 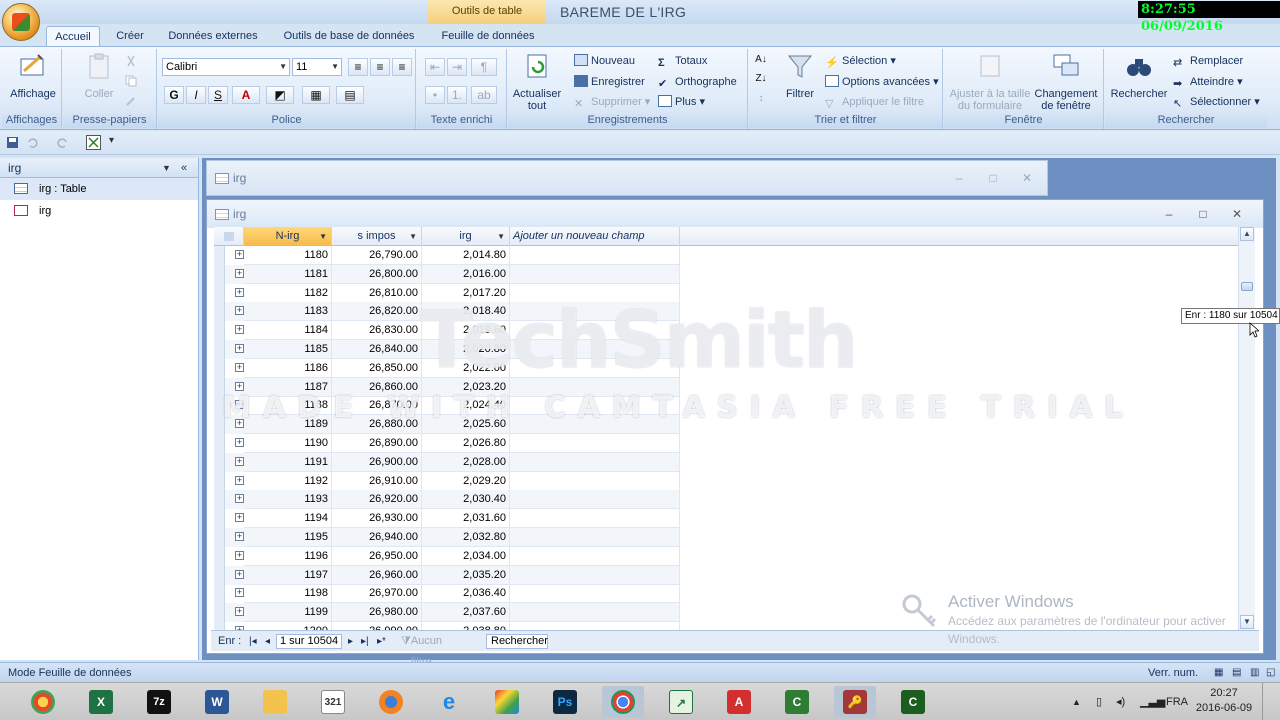 What do you see at coordinates (93, 142) in the screenshot?
I see `filter-toggle-icon` at bounding box center [93, 142].